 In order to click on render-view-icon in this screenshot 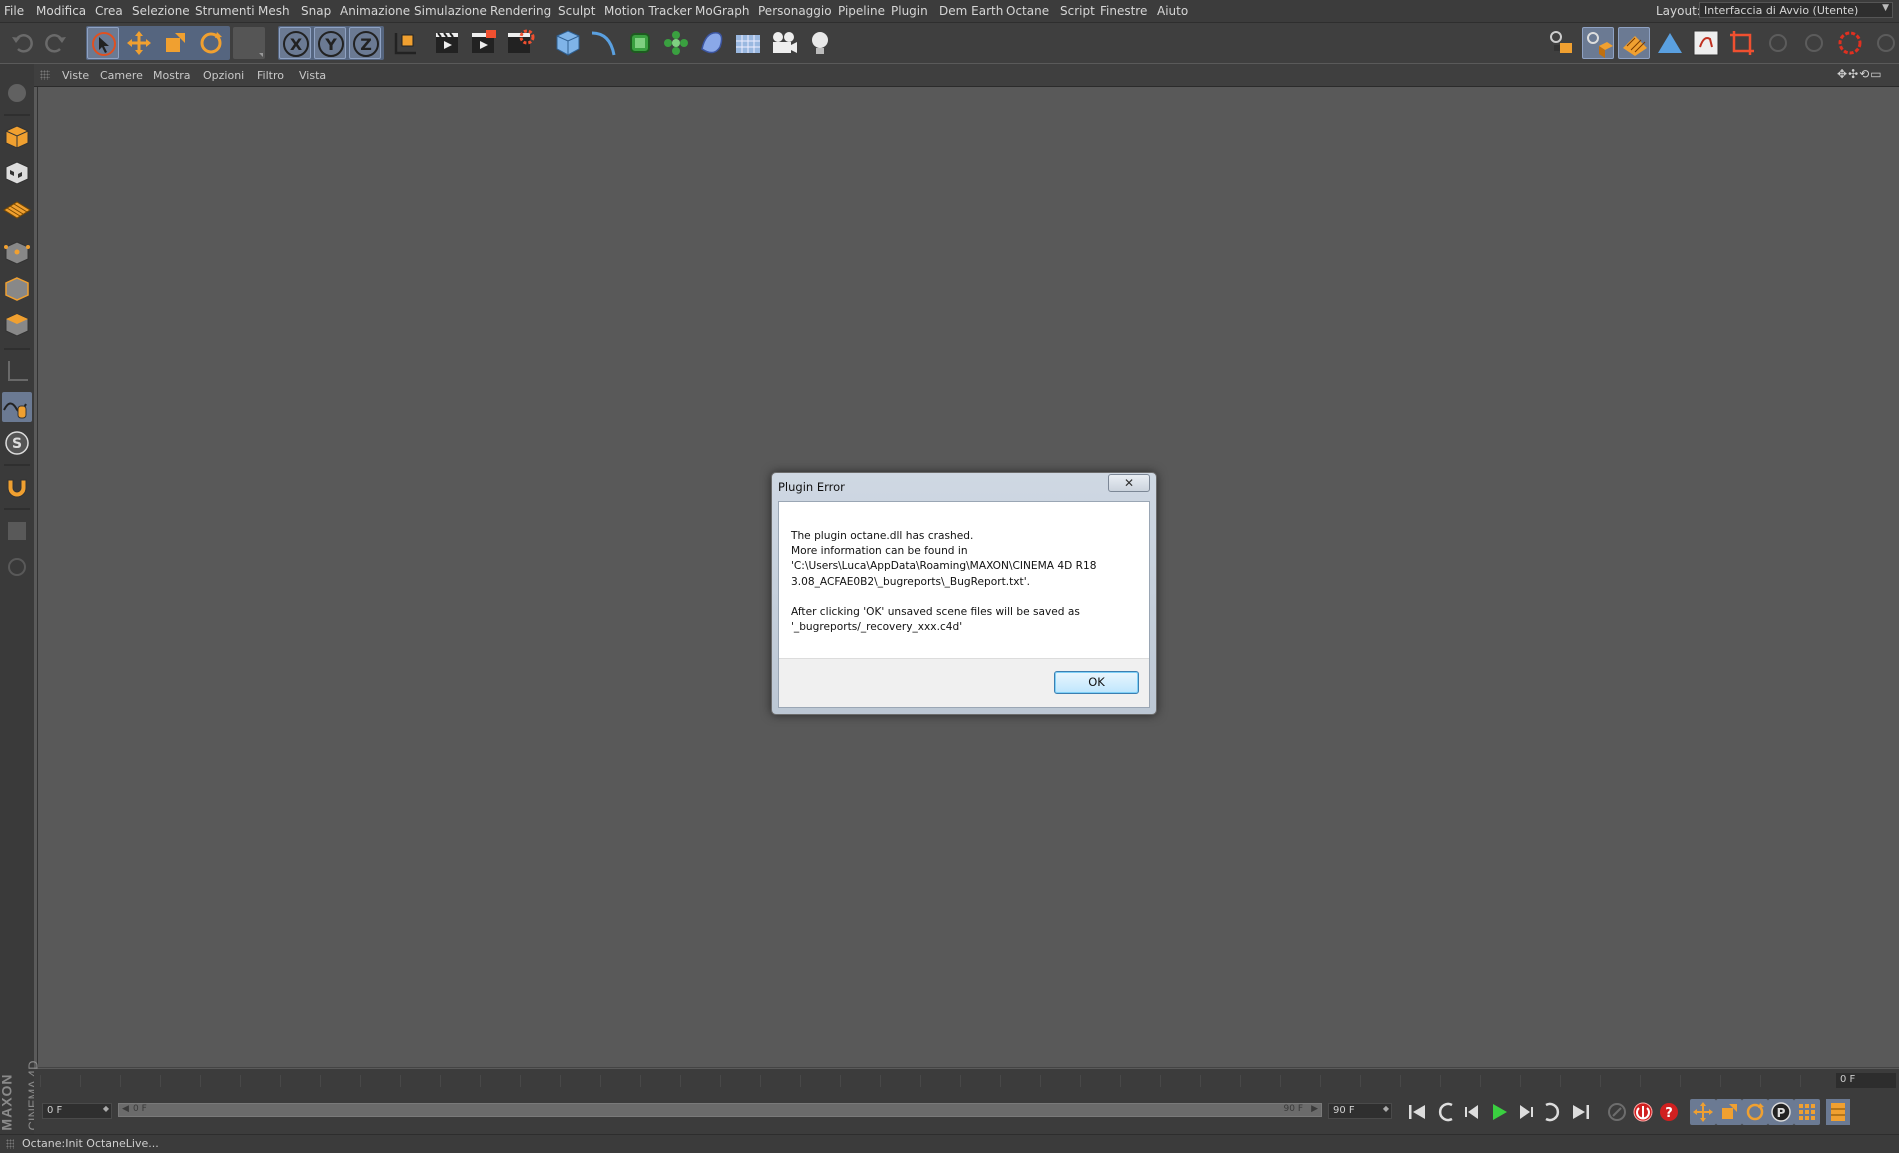, I will do `click(448, 43)`.